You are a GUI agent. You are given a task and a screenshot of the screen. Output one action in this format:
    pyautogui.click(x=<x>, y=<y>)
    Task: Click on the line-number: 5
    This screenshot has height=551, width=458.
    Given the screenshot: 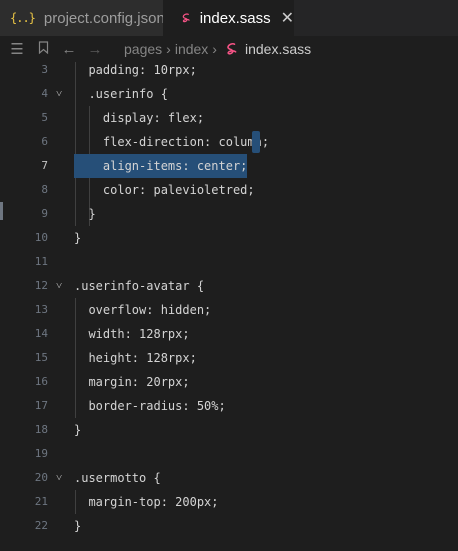 What is the action you would take?
    pyautogui.click(x=44, y=117)
    